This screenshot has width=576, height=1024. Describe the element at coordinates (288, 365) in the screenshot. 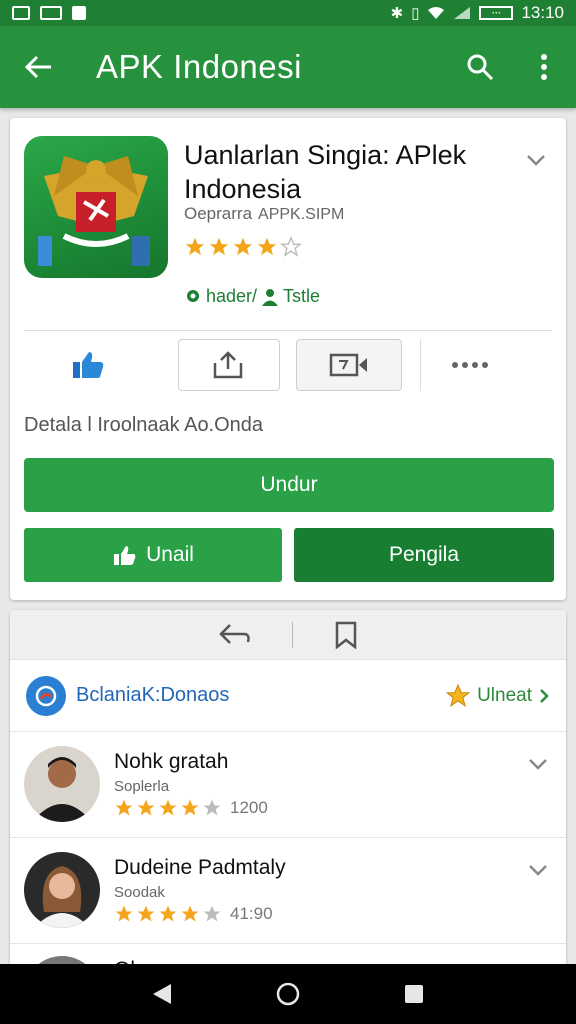

I see `action-row` at that location.